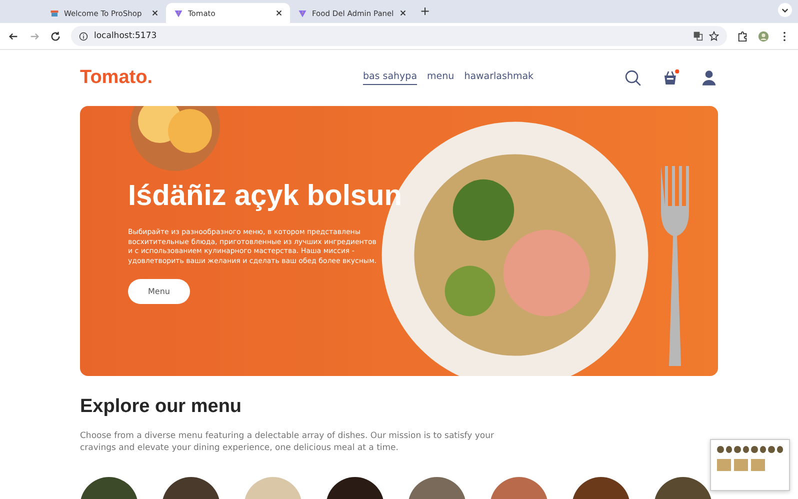 The image size is (798, 499). Describe the element at coordinates (698, 36) in the screenshot. I see `translate-icon` at that location.